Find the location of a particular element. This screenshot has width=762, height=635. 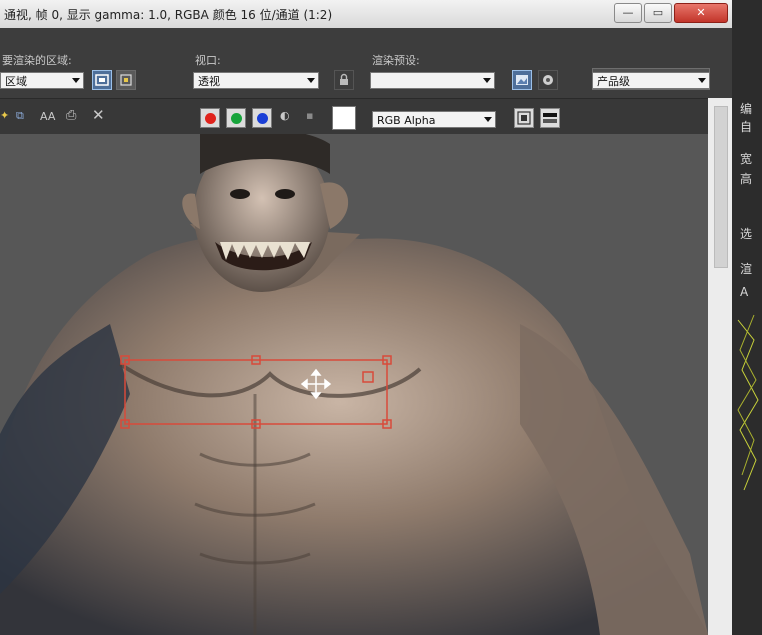

blue-channel-toggle is located at coordinates (262, 118).